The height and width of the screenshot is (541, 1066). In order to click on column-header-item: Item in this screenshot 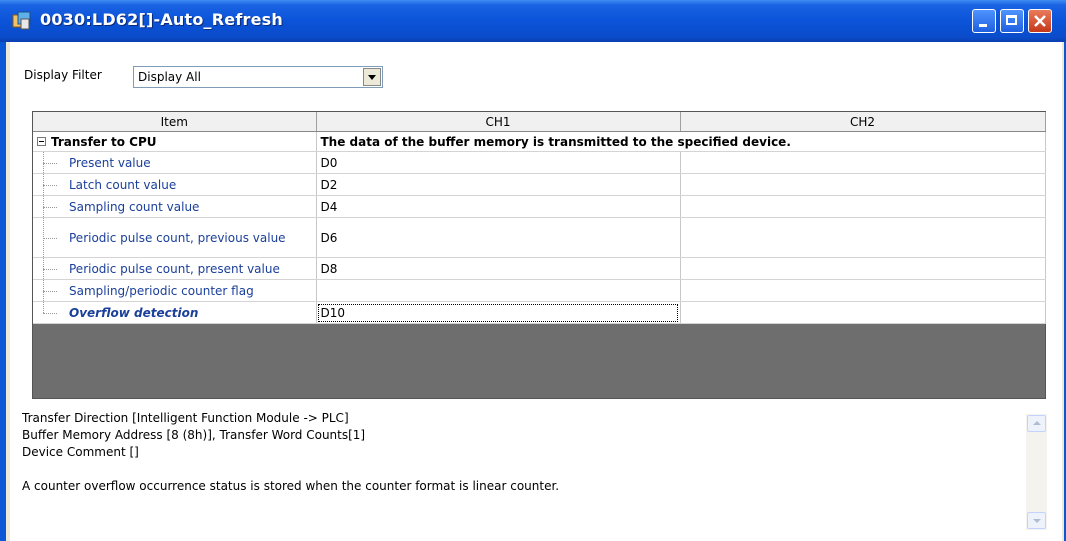, I will do `click(175, 122)`.